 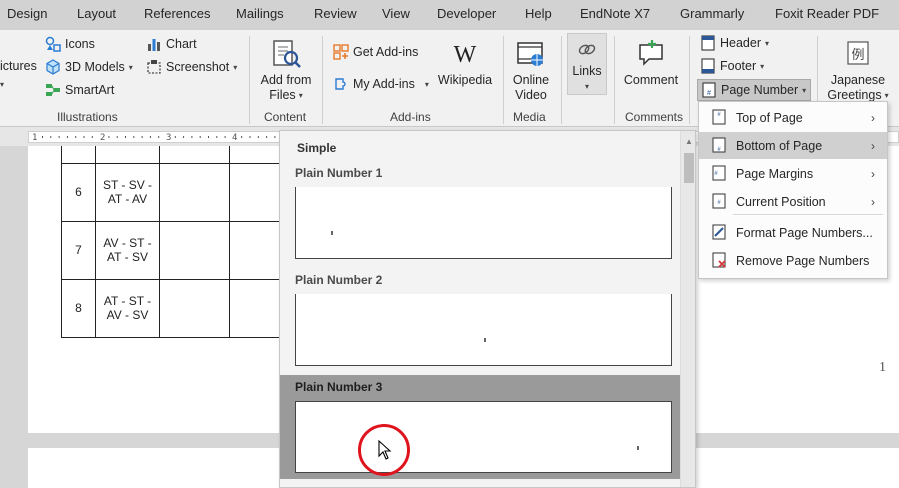 What do you see at coordinates (168, 138) in the screenshot?
I see `svg-text: 3` at bounding box center [168, 138].